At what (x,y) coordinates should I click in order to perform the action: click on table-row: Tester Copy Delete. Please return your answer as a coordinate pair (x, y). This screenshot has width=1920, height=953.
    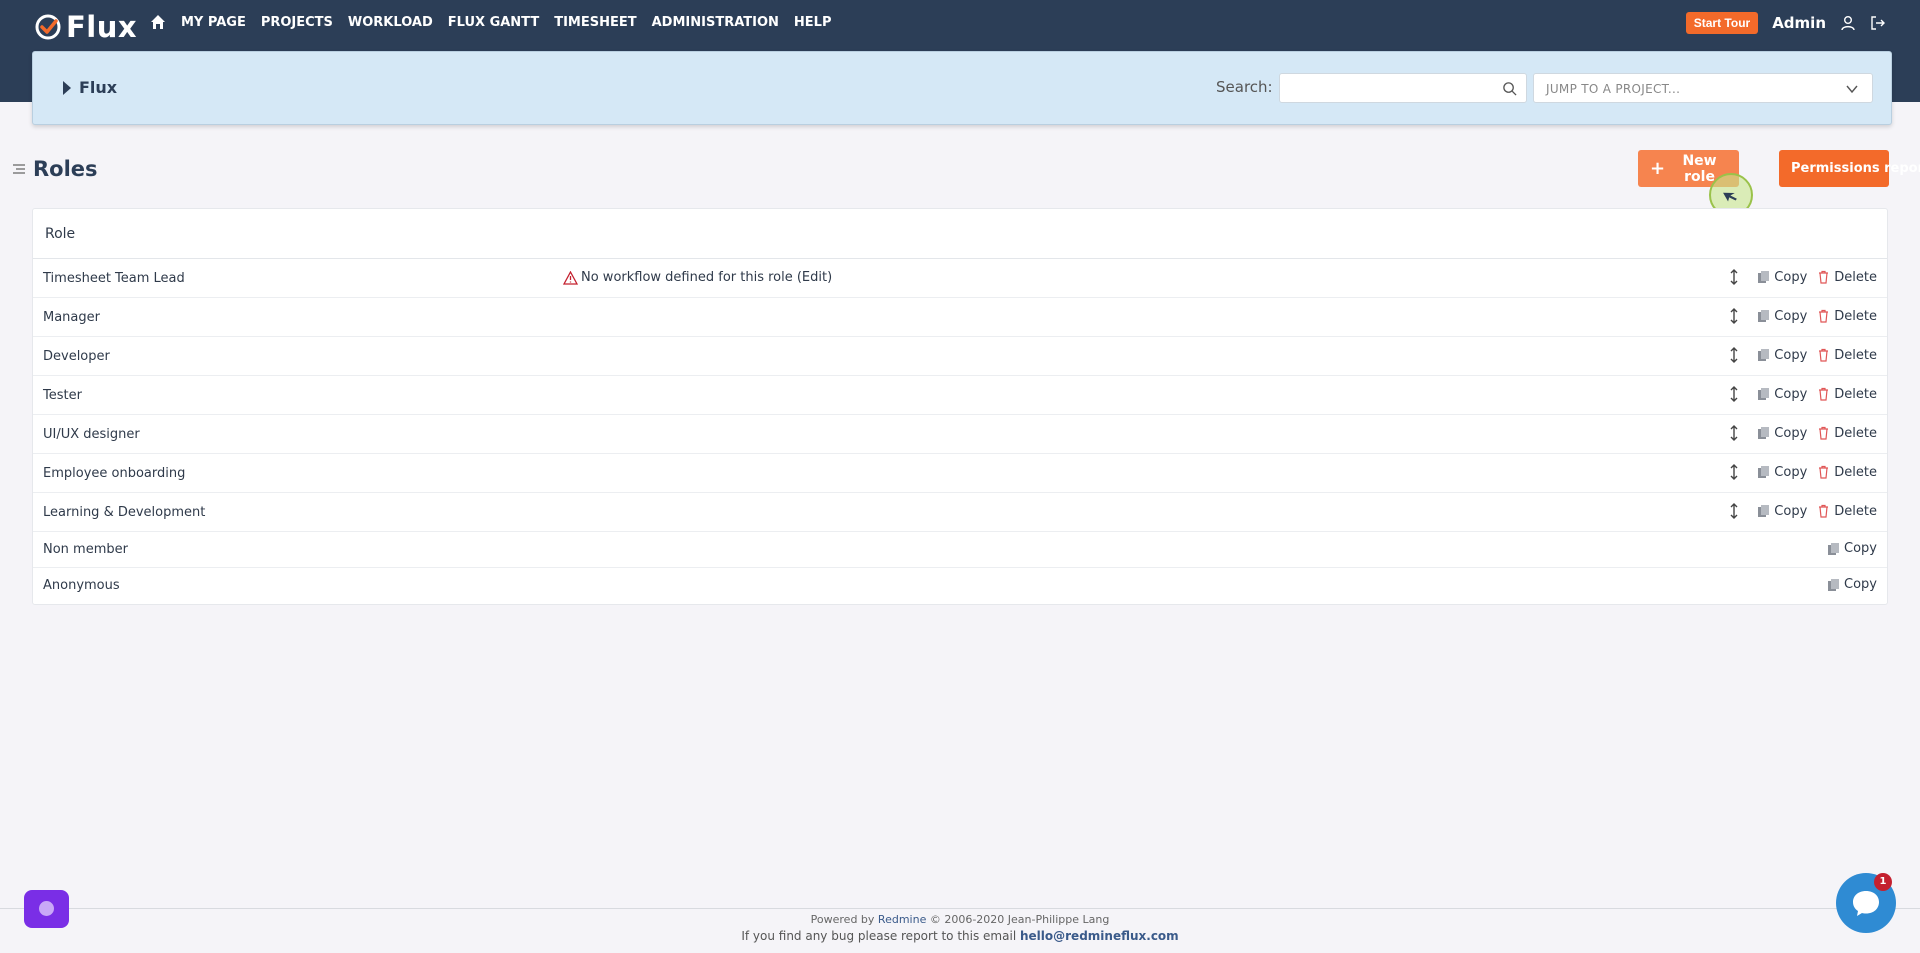
    Looking at the image, I should click on (960, 395).